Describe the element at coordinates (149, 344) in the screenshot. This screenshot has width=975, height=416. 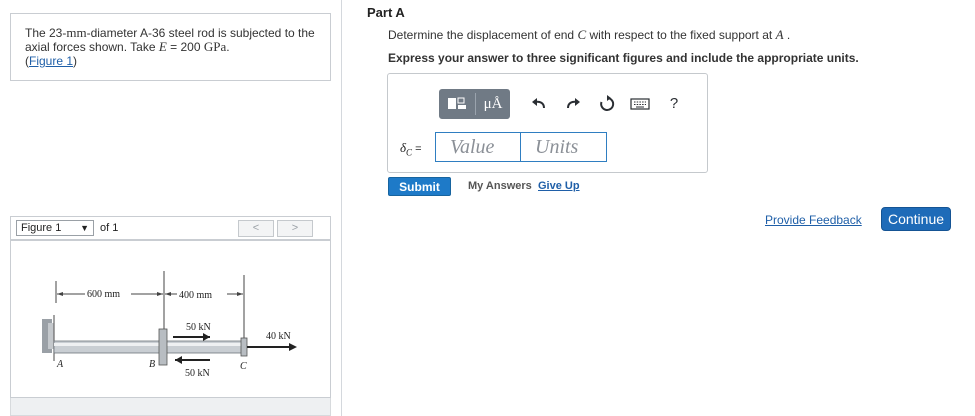
I see `rod-highlight` at that location.